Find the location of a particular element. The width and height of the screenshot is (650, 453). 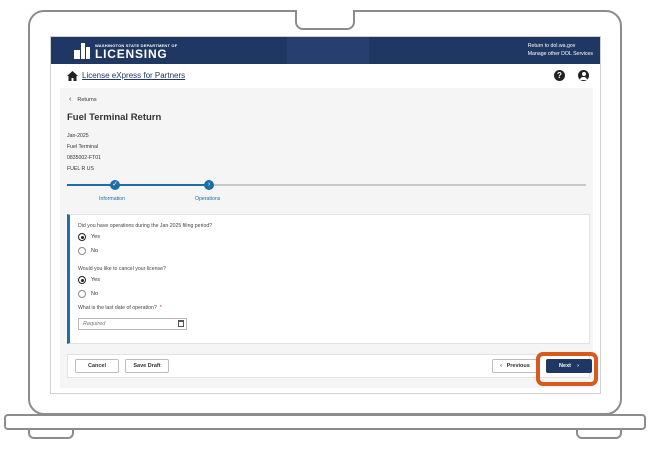

stepper-progress-line is located at coordinates (138, 185).